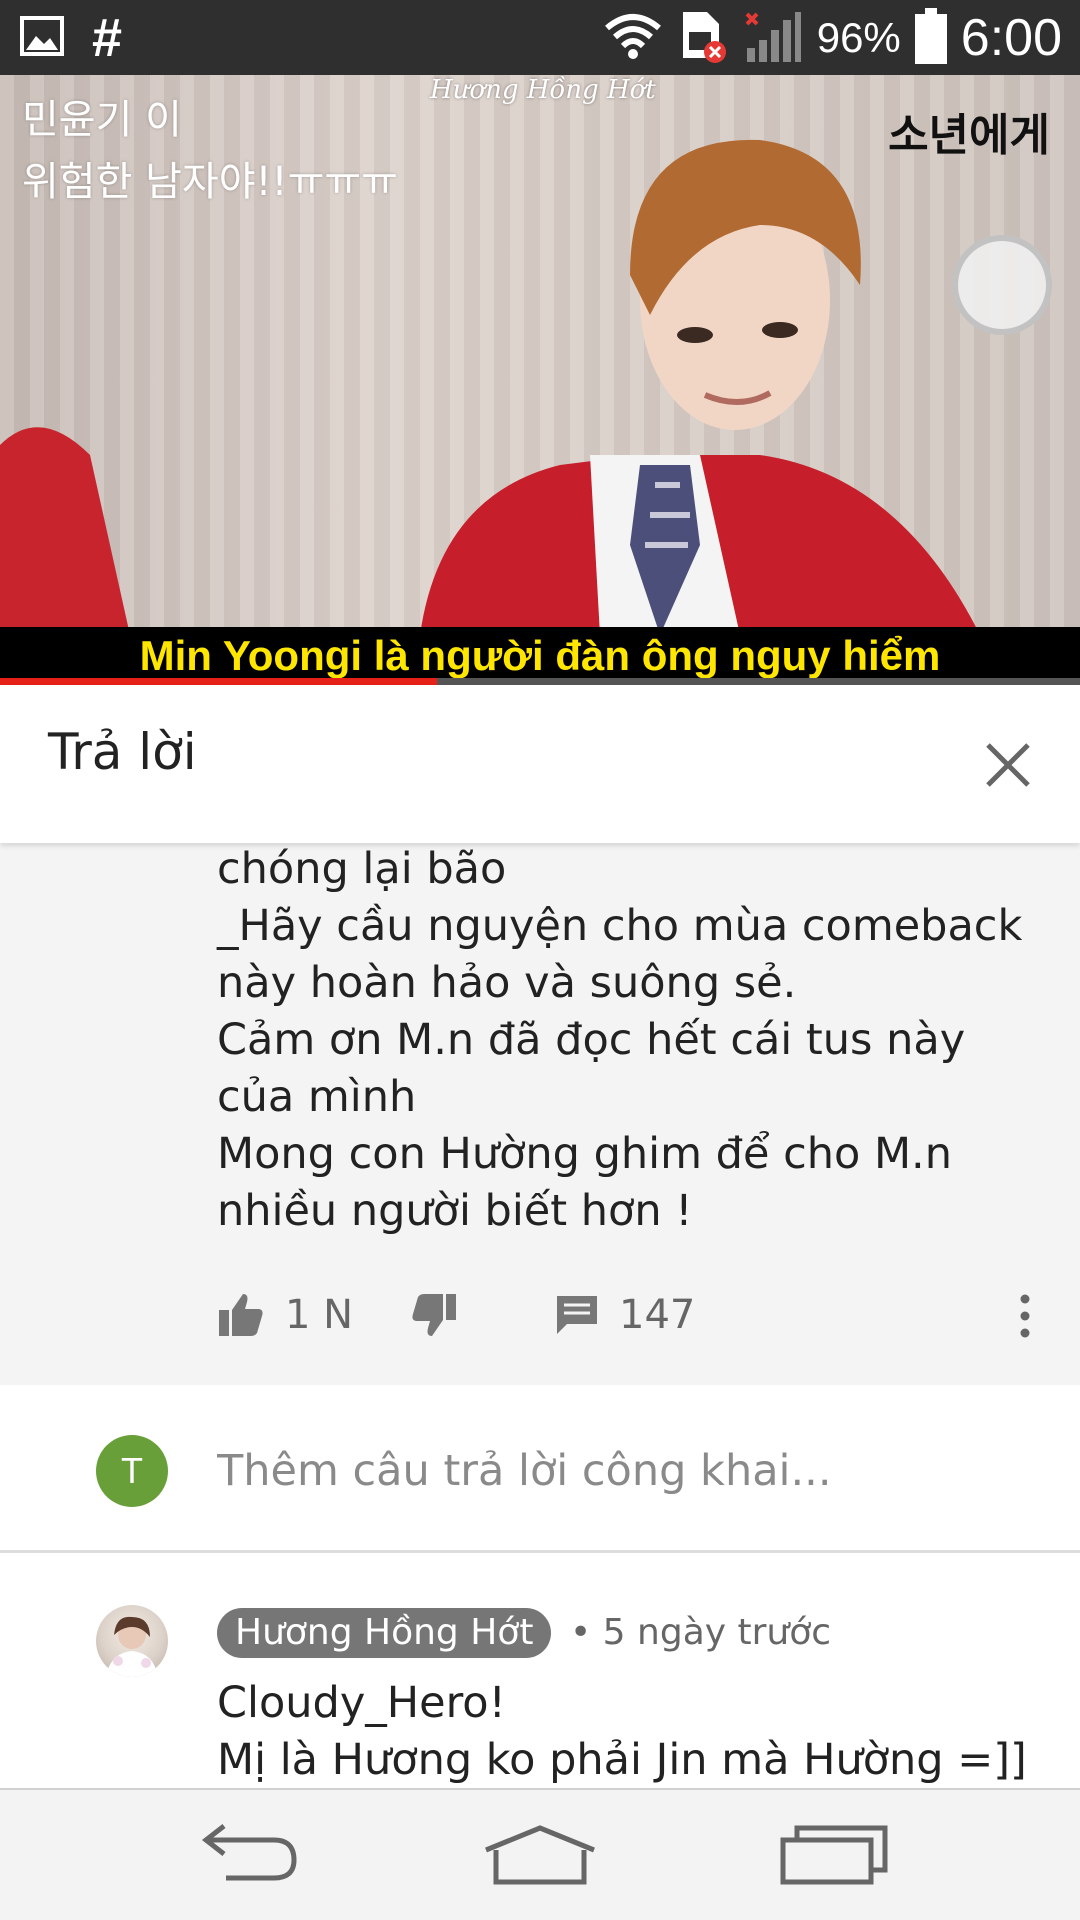 The width and height of the screenshot is (1080, 1920). What do you see at coordinates (930, 37) in the screenshot?
I see `battery-icon` at bounding box center [930, 37].